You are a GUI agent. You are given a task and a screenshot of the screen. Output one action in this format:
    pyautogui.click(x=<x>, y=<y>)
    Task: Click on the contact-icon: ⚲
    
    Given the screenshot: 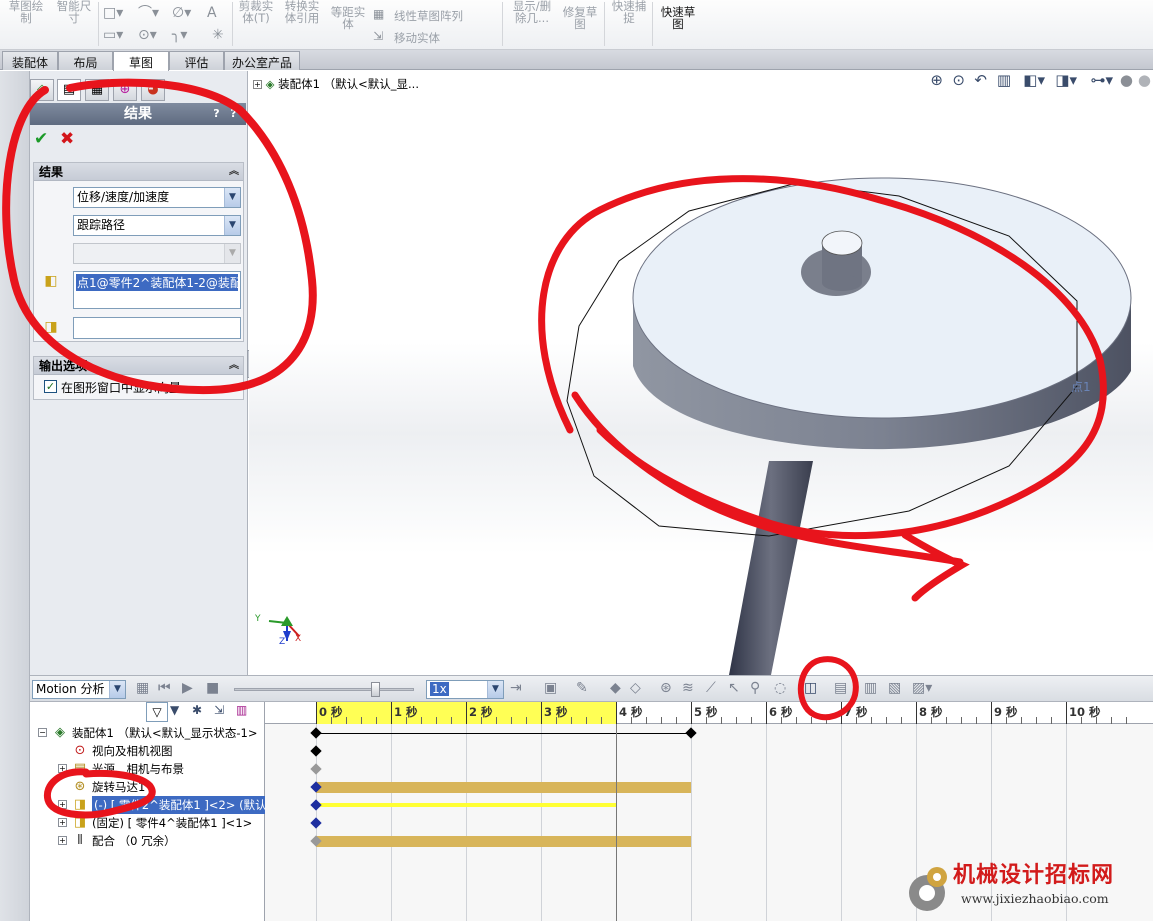 What is the action you would take?
    pyautogui.click(x=755, y=688)
    